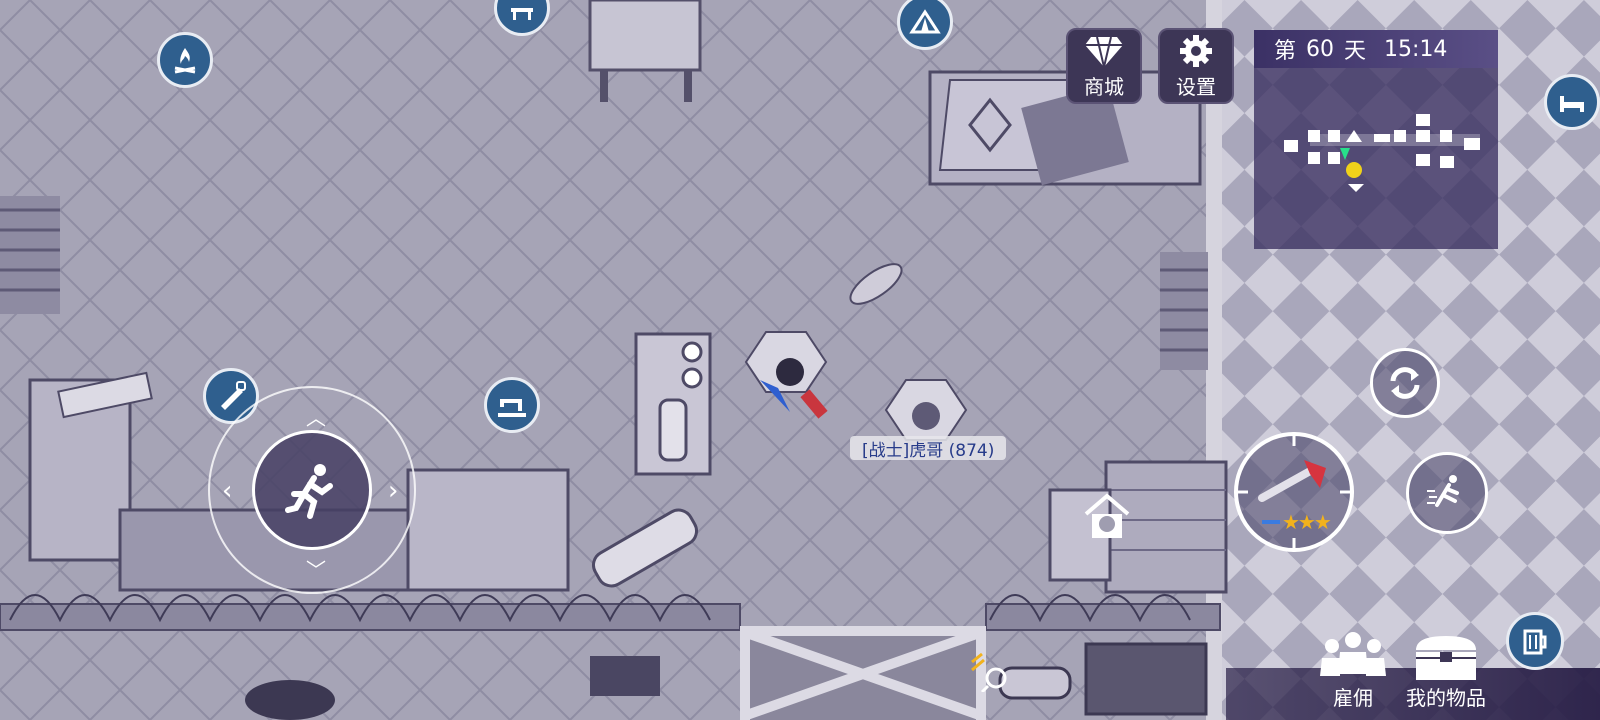 Image resolution: width=1600 pixels, height=720 pixels. What do you see at coordinates (1285, 51) in the screenshot?
I see `day-prefix: 第` at bounding box center [1285, 51].